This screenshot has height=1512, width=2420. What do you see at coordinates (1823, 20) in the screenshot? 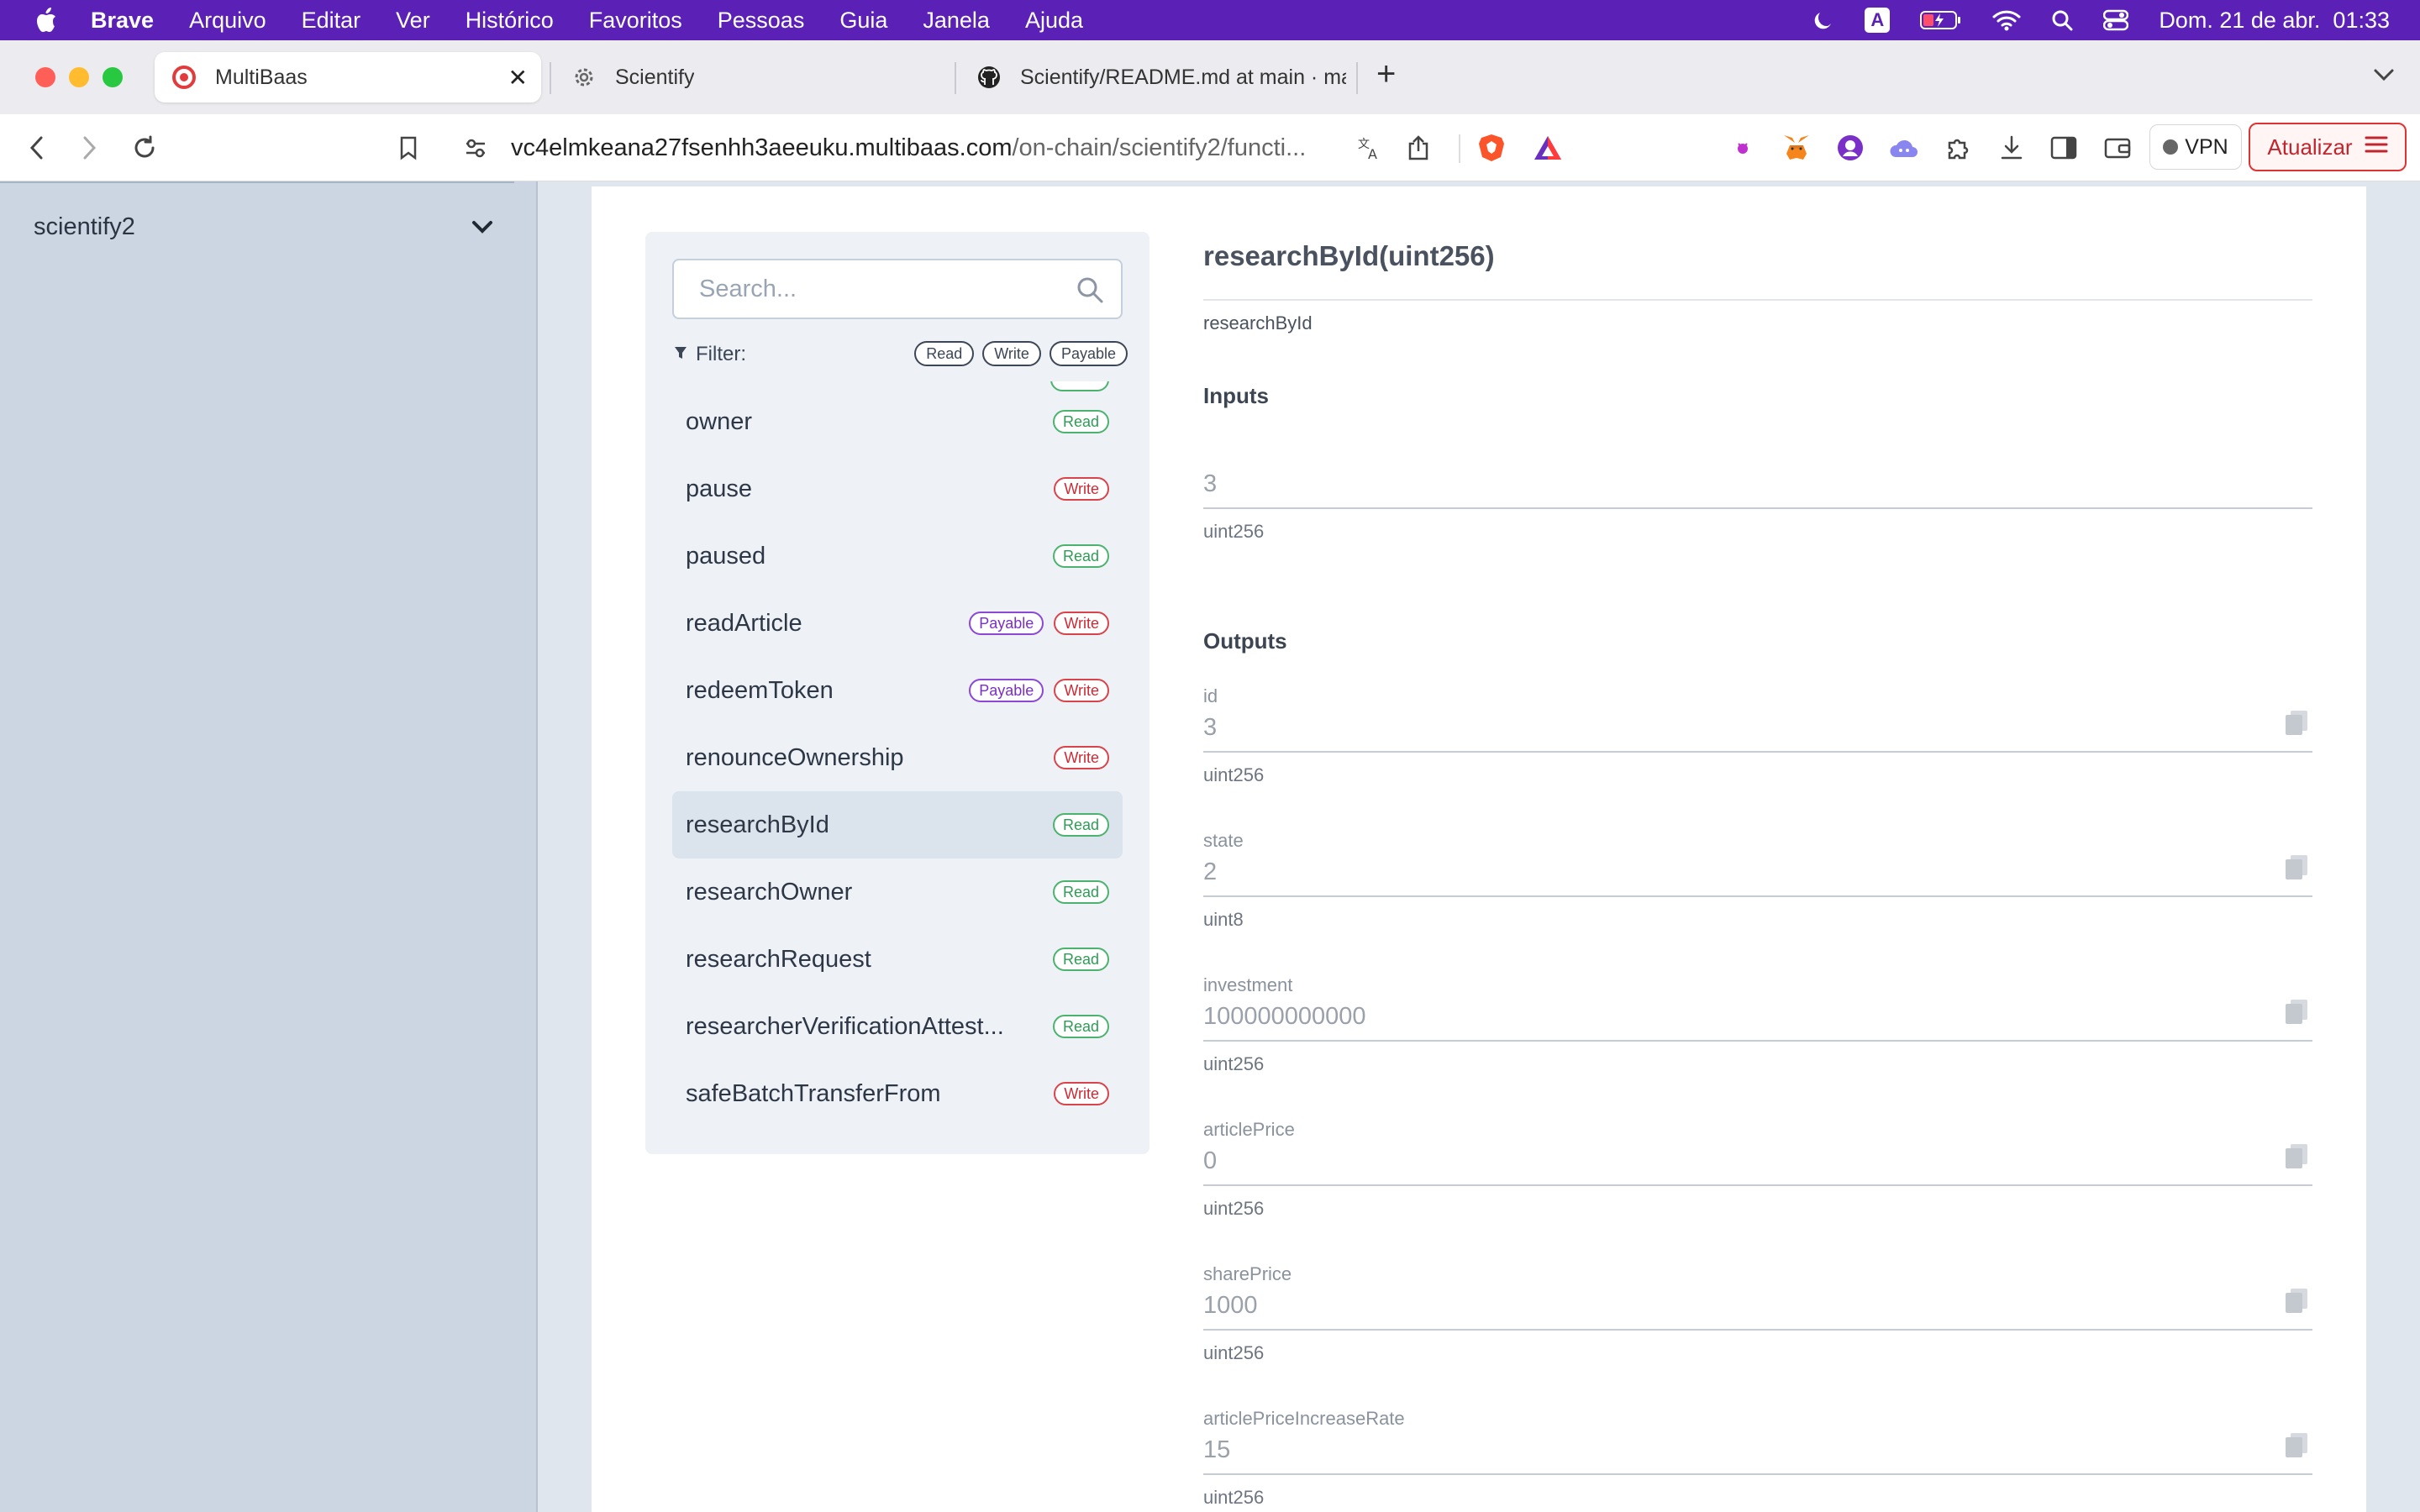
I see `moon-icon` at bounding box center [1823, 20].